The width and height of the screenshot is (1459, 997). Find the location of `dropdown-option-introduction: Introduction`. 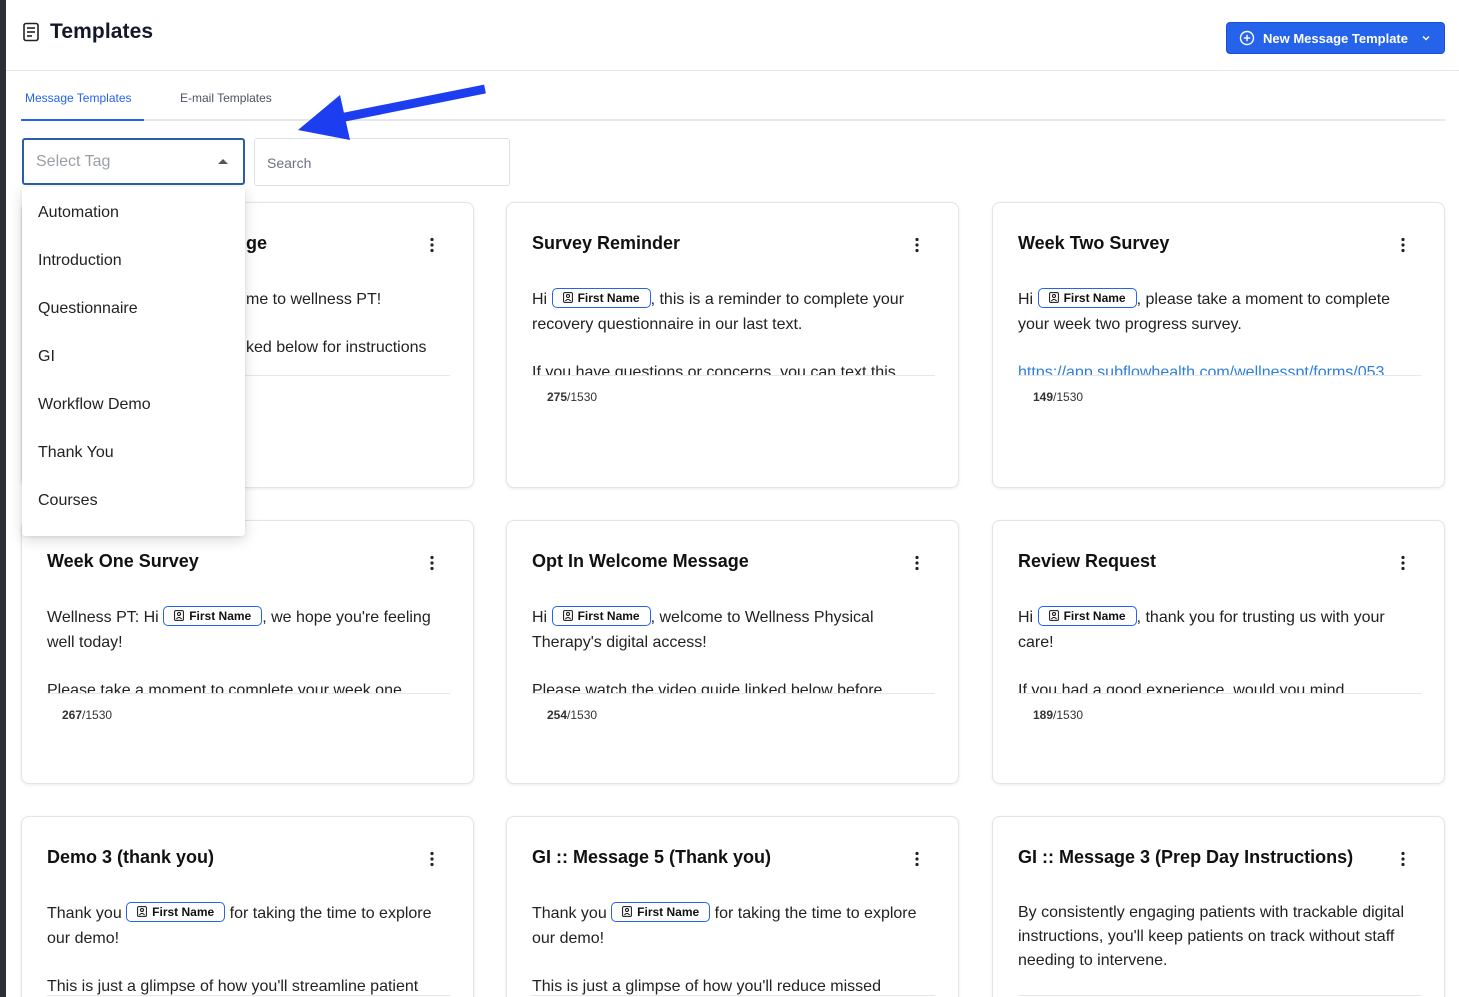

dropdown-option-introduction: Introduction is located at coordinates (133, 259).